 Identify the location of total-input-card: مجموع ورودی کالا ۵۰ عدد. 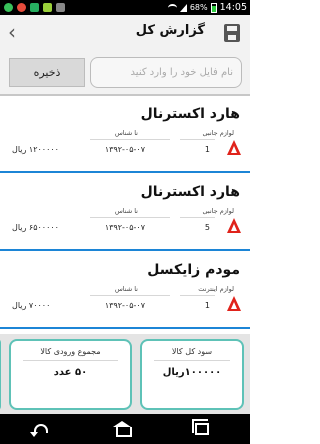
(70, 374).